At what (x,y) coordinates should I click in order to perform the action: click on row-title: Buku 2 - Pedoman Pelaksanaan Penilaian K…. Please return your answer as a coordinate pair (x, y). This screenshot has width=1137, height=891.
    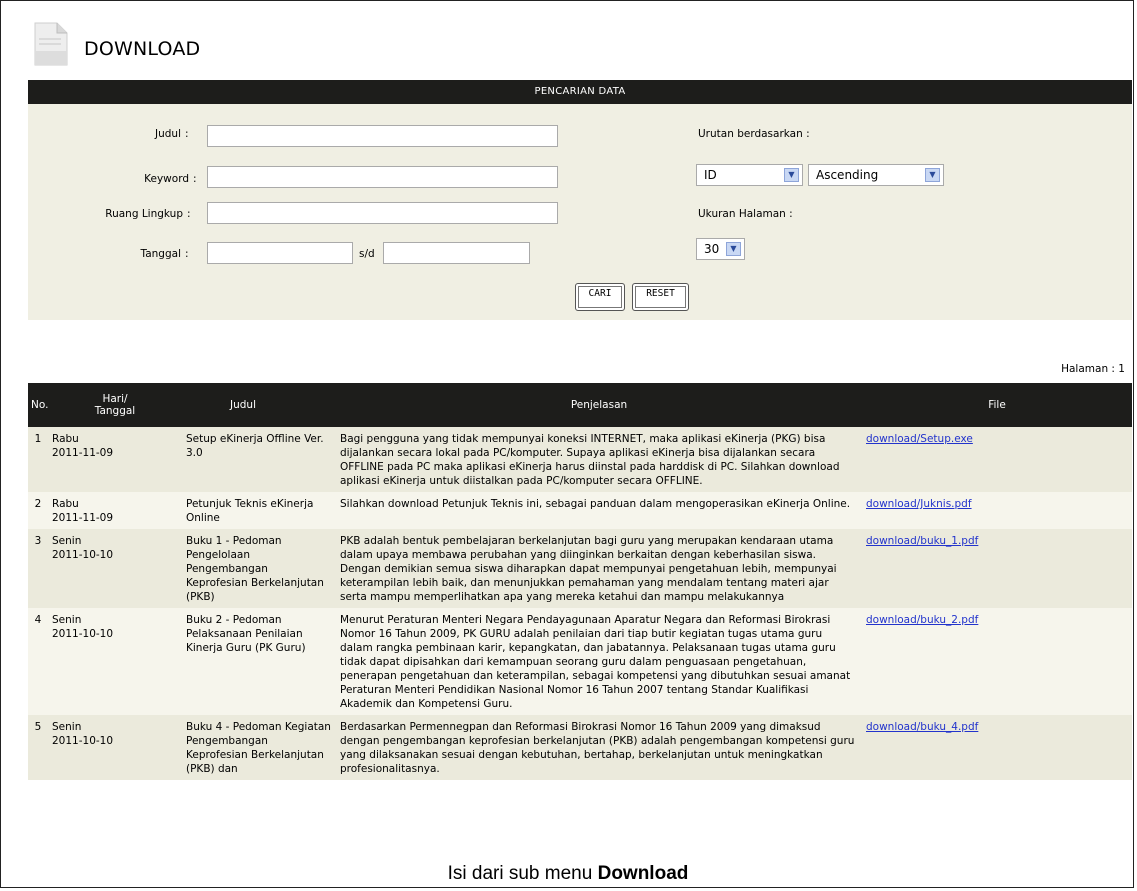
    Looking at the image, I should click on (259, 661).